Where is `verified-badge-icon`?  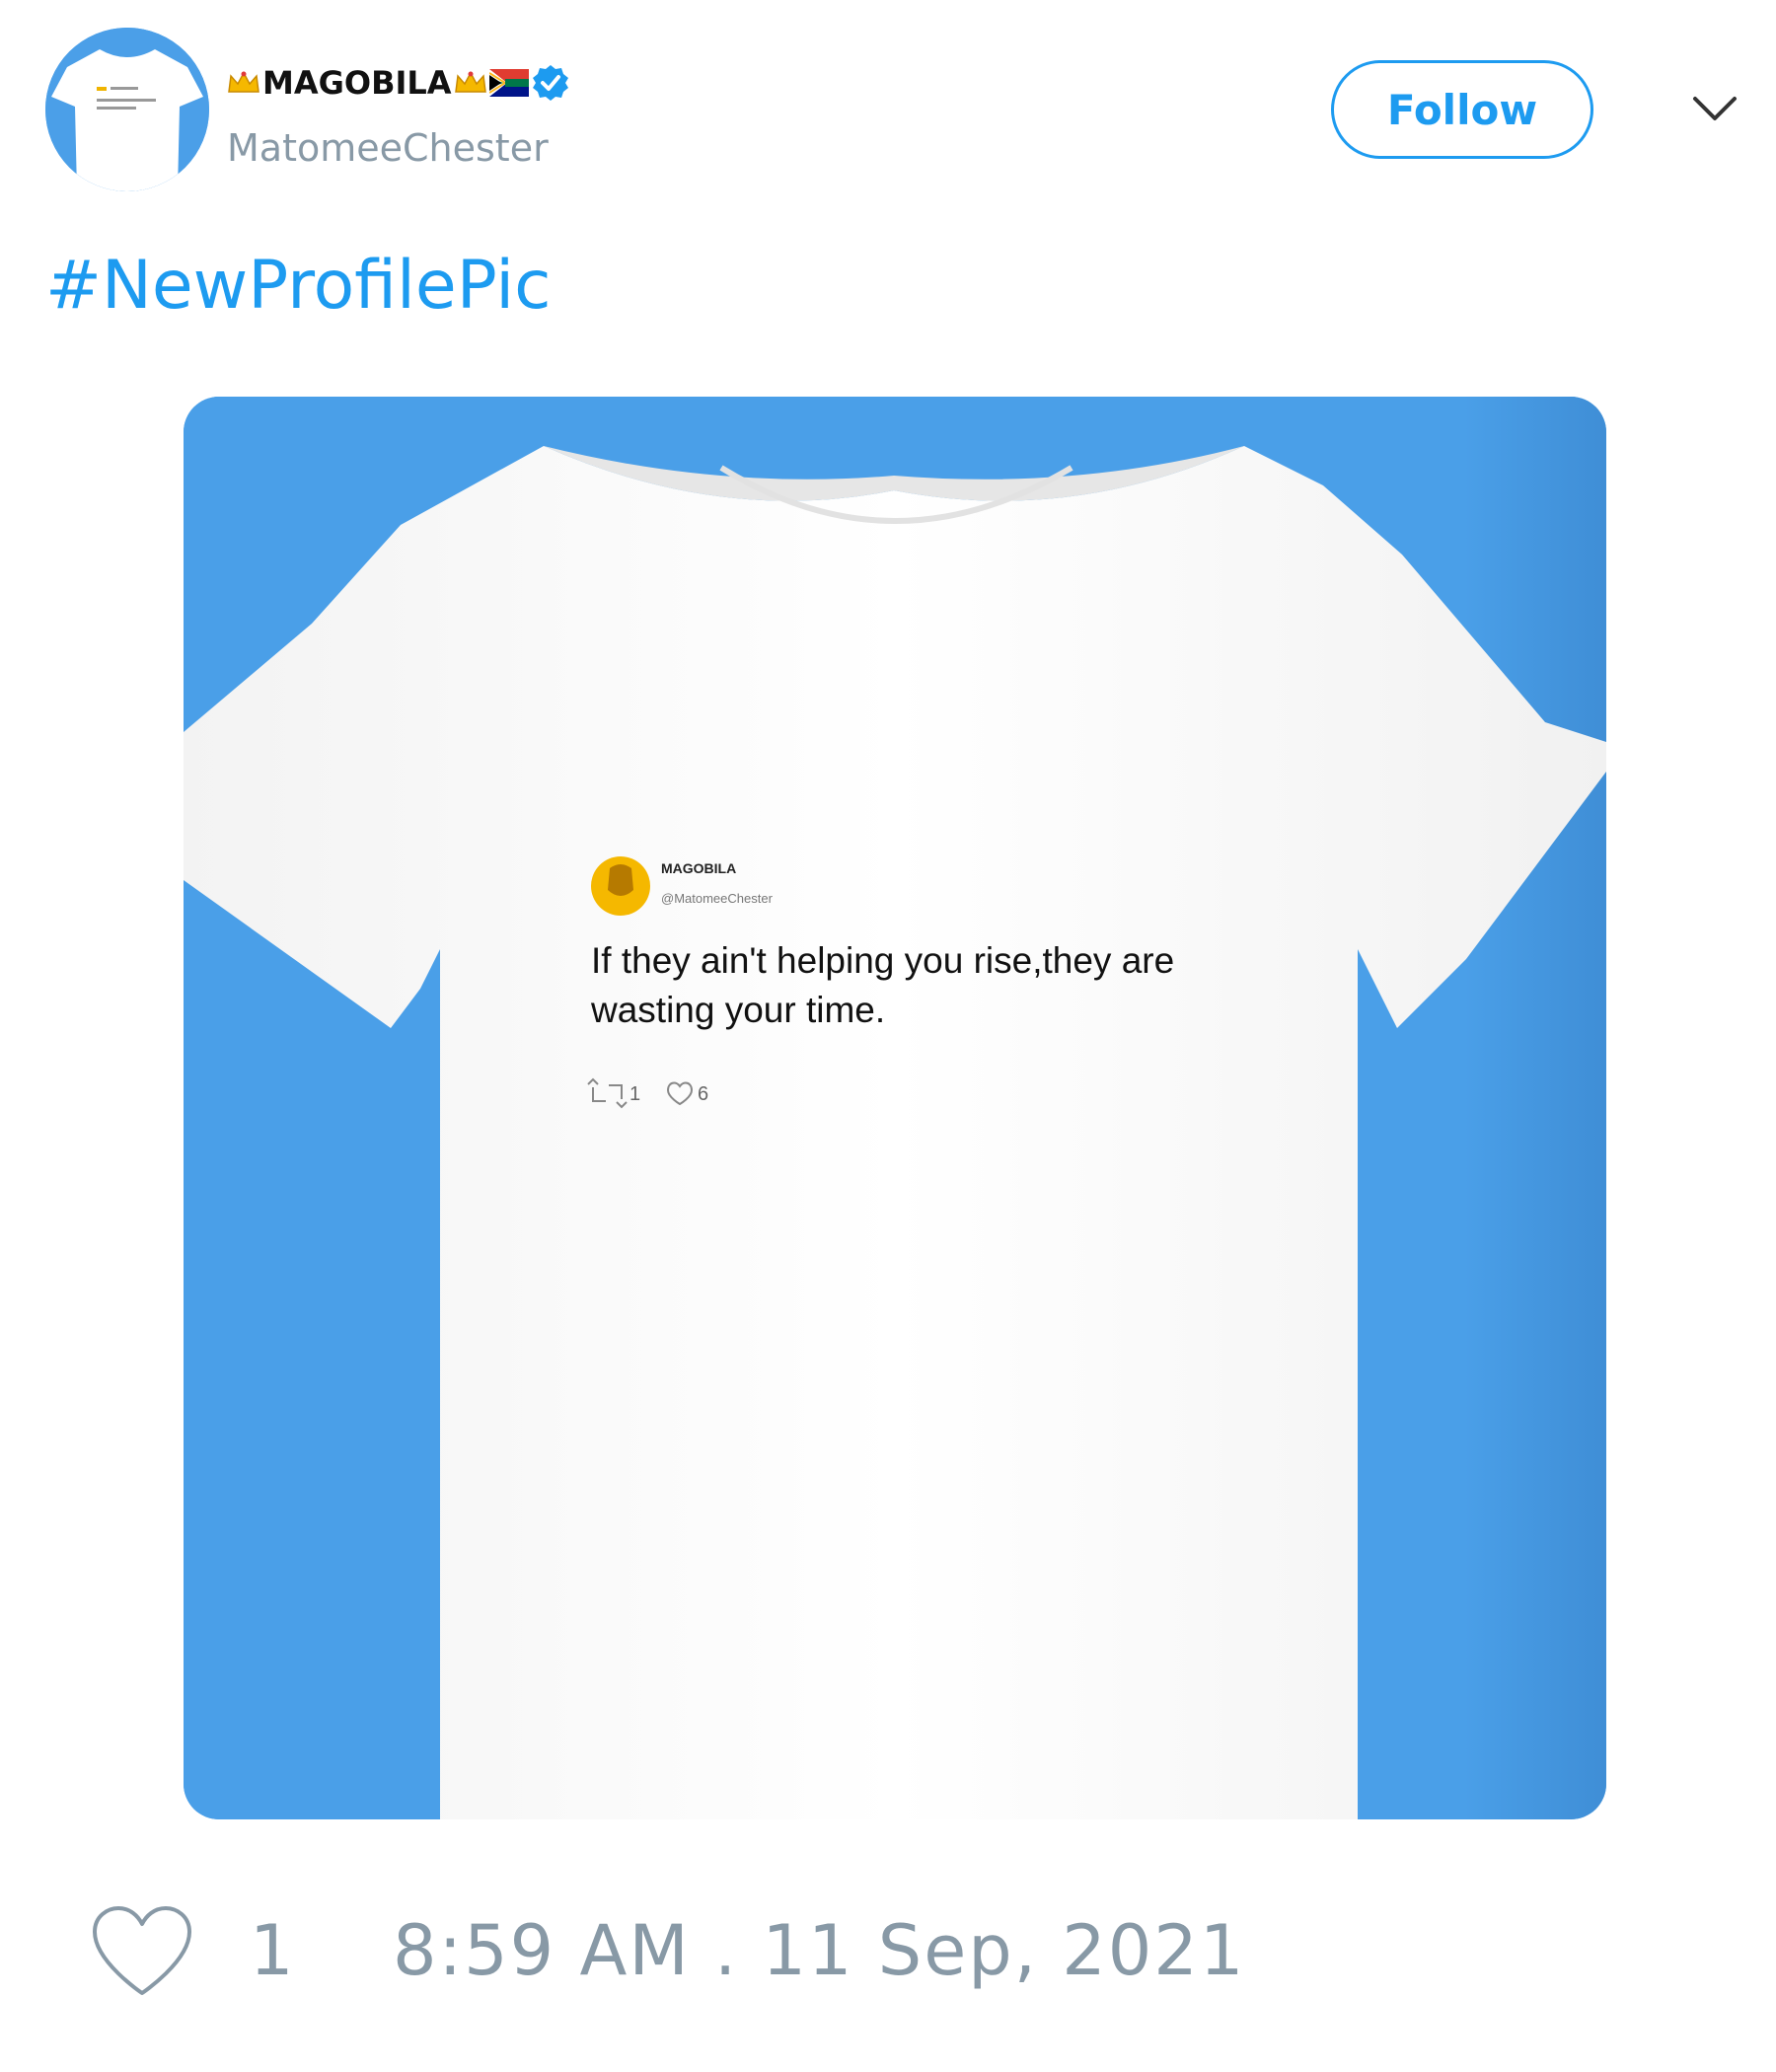 verified-badge-icon is located at coordinates (551, 83).